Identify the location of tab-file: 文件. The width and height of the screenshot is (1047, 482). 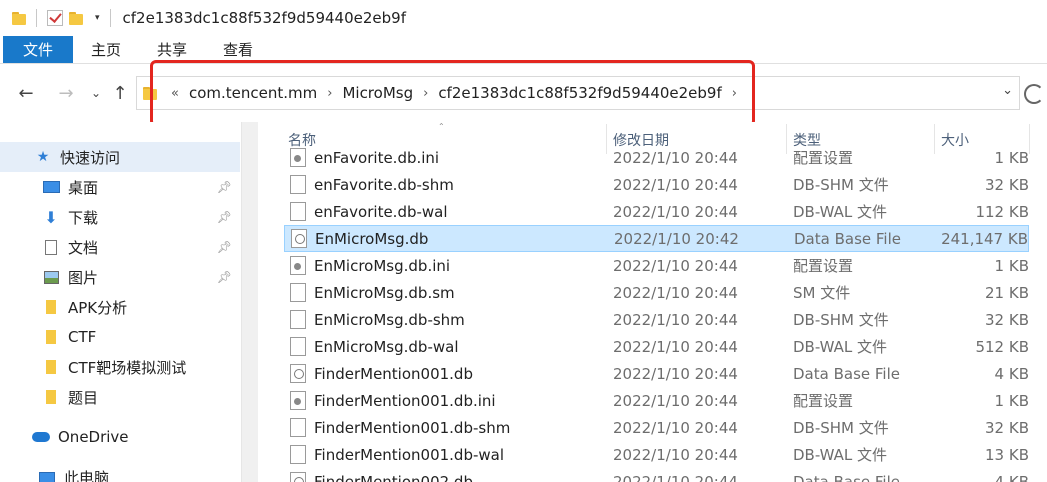
(38, 49).